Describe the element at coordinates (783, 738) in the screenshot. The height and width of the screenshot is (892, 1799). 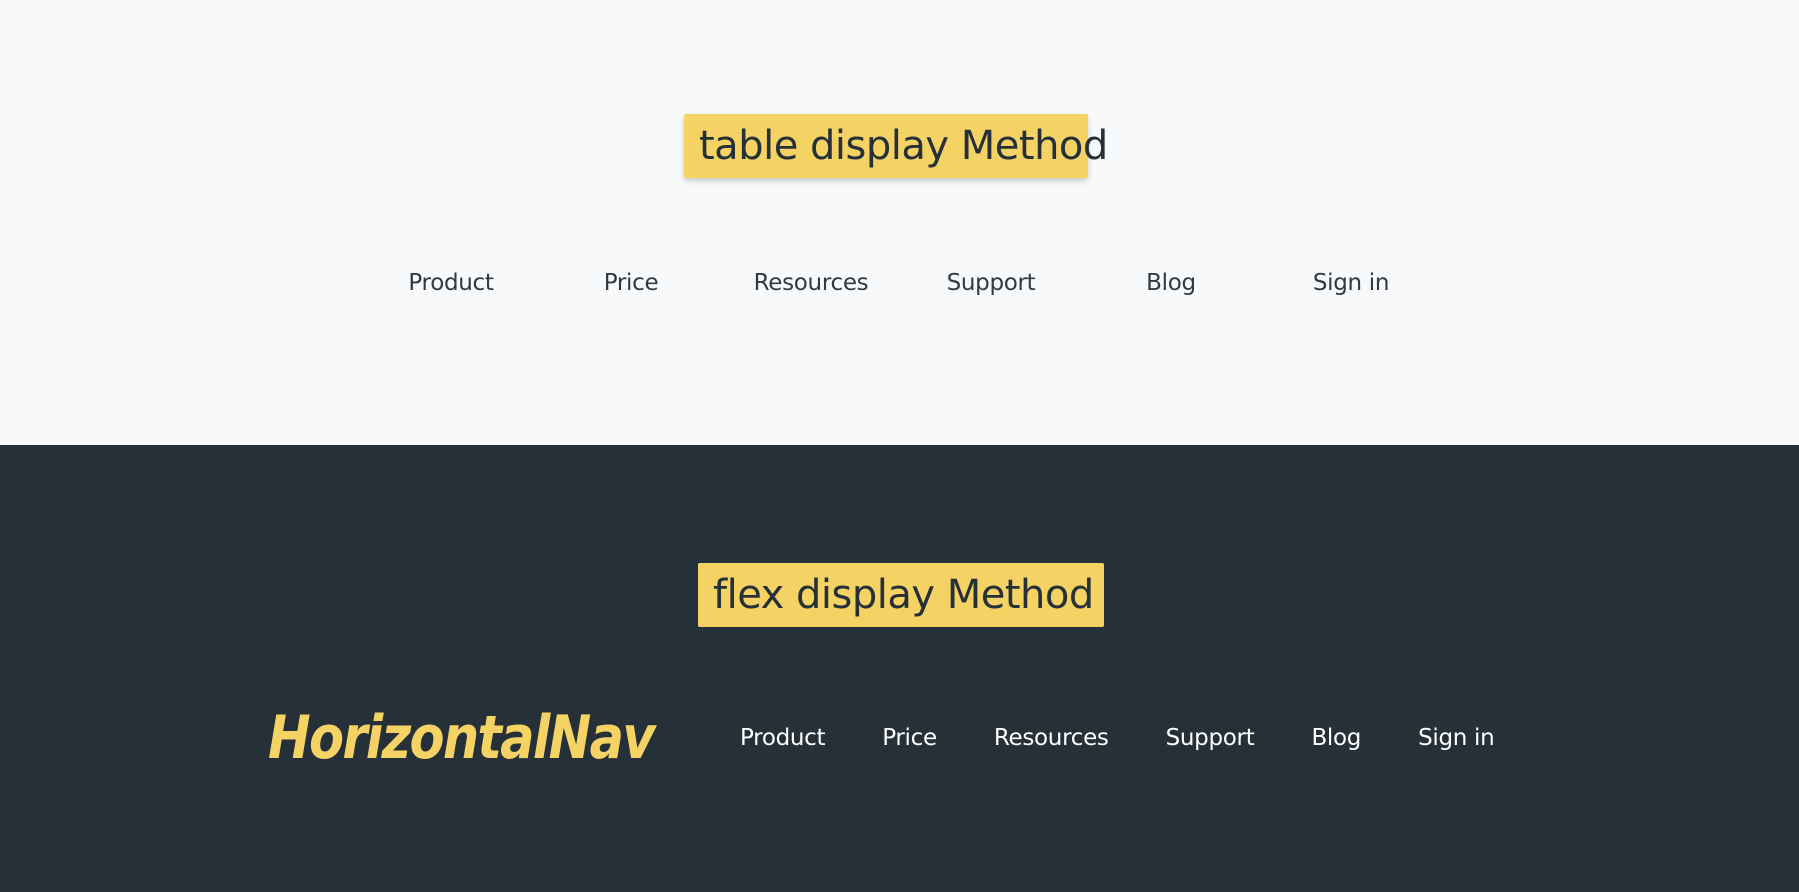
I see `flex-nav-product: Product` at that location.